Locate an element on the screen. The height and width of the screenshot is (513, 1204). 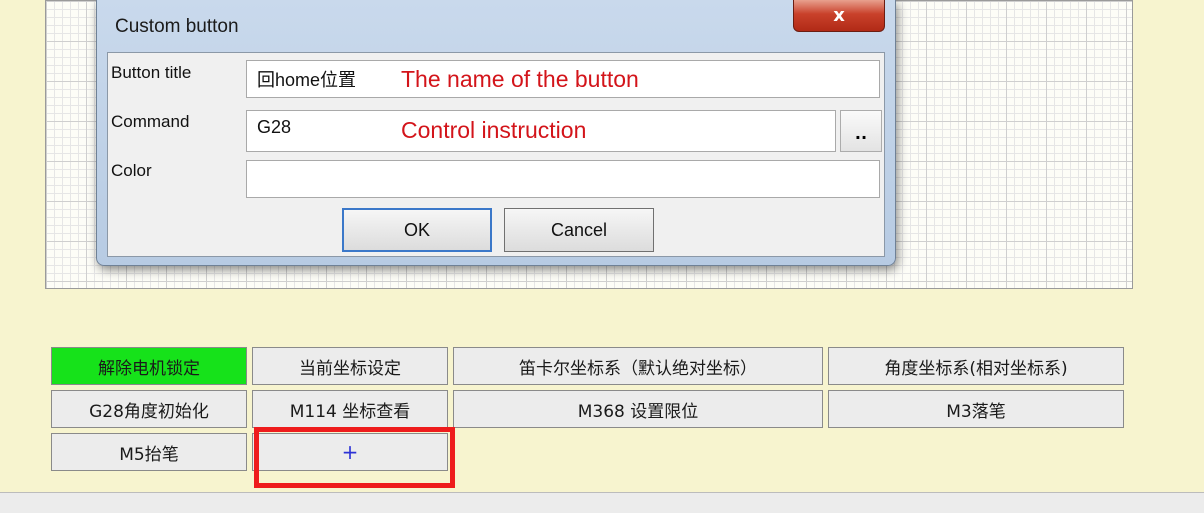
close-icon: x is located at coordinates (839, 15).